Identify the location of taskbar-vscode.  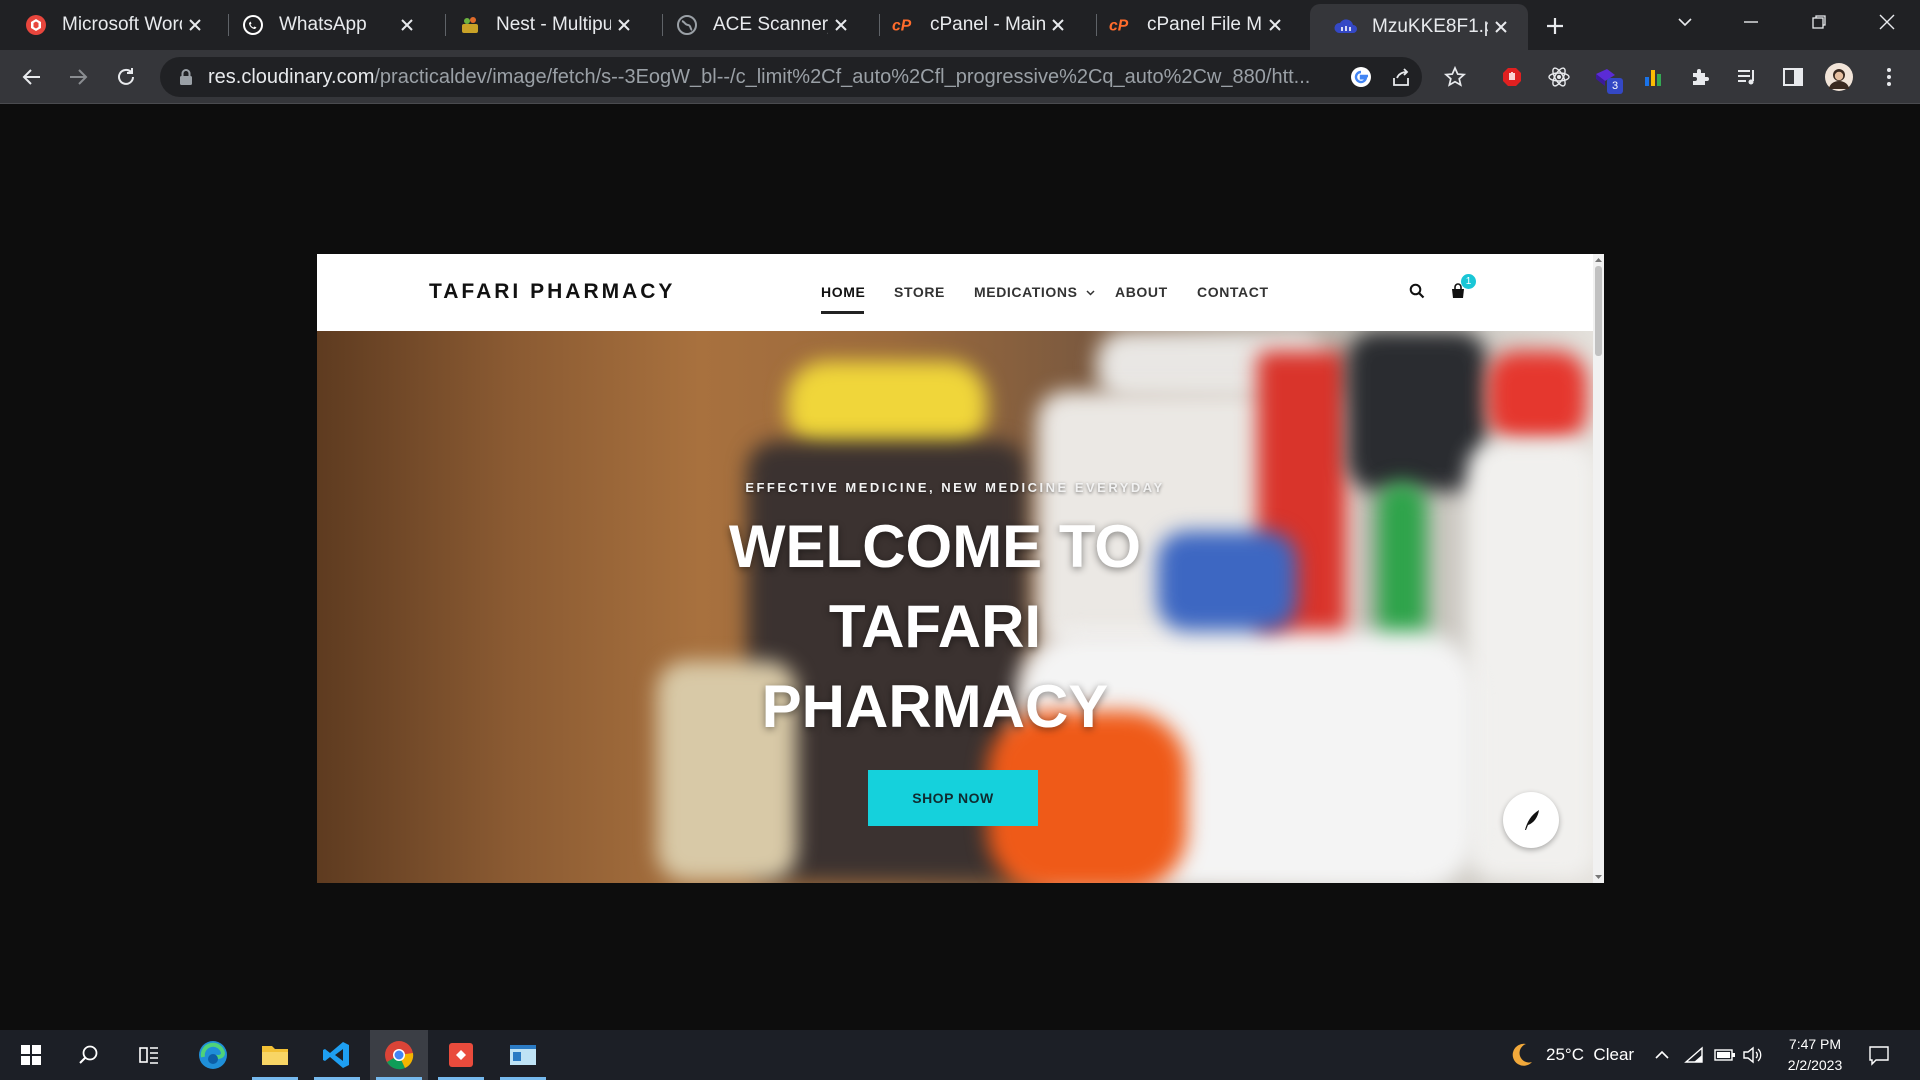
(337, 1055).